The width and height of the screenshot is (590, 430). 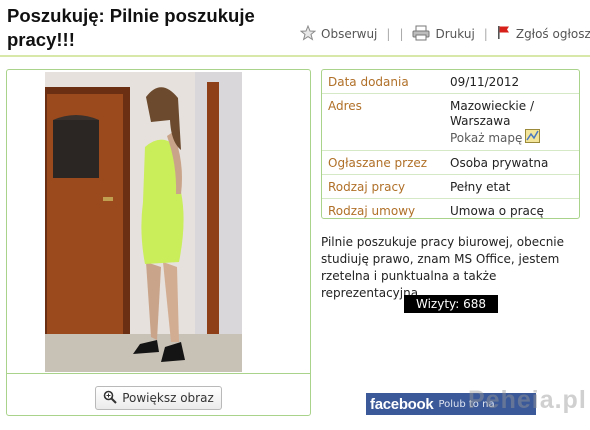 I want to click on show-map-link: Pokaż mapę, so click(x=495, y=138).